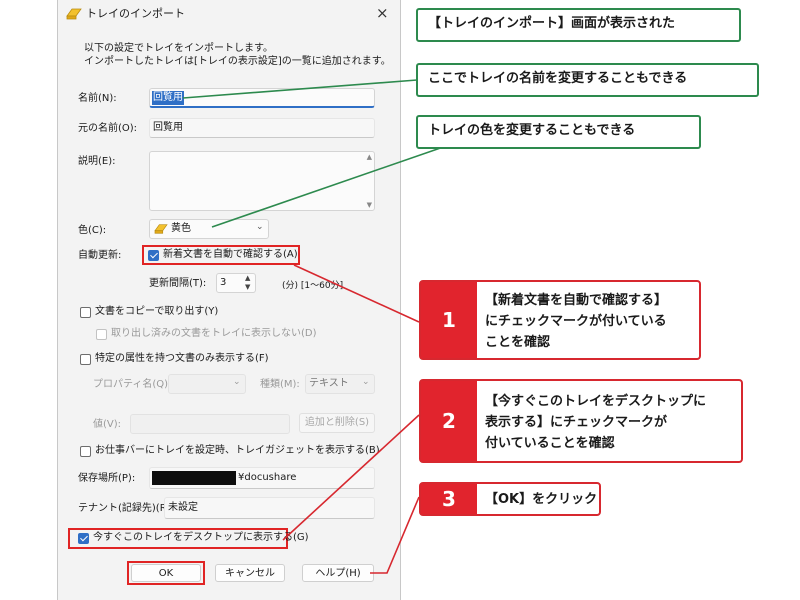 The height and width of the screenshot is (600, 800). I want to click on scroll-down-icon: ▼, so click(369, 205).